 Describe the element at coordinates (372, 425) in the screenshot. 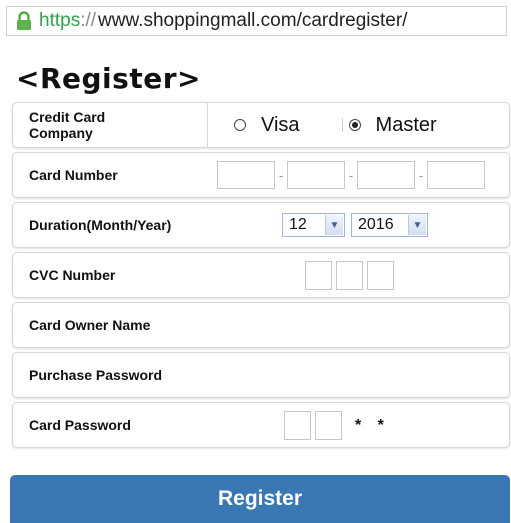

I see `card-password-mask: * *` at that location.